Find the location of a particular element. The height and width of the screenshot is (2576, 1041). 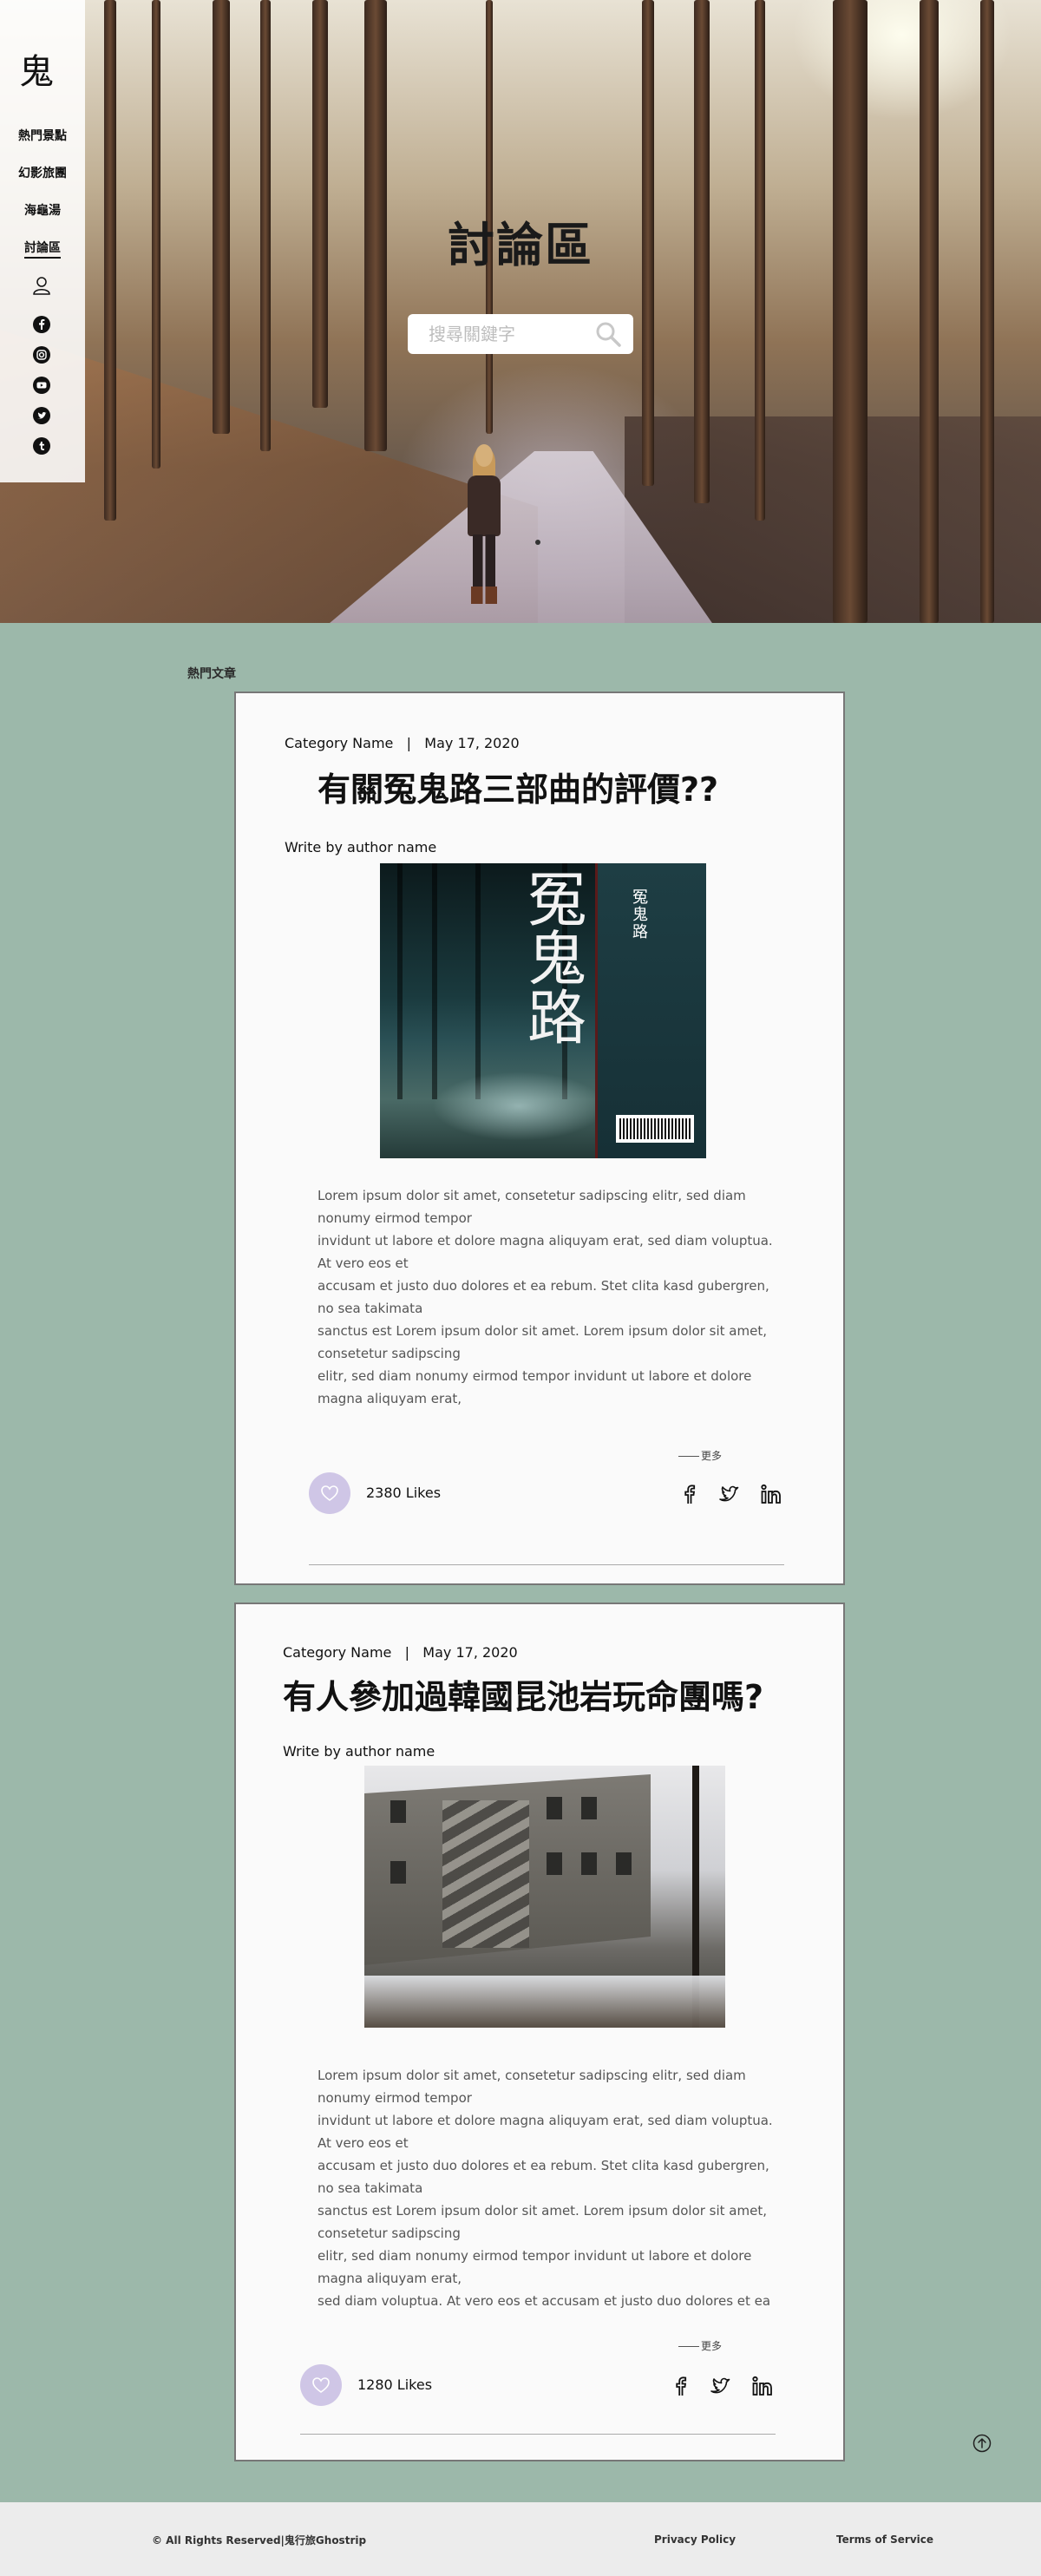

back-to-top-icon is located at coordinates (982, 2443).